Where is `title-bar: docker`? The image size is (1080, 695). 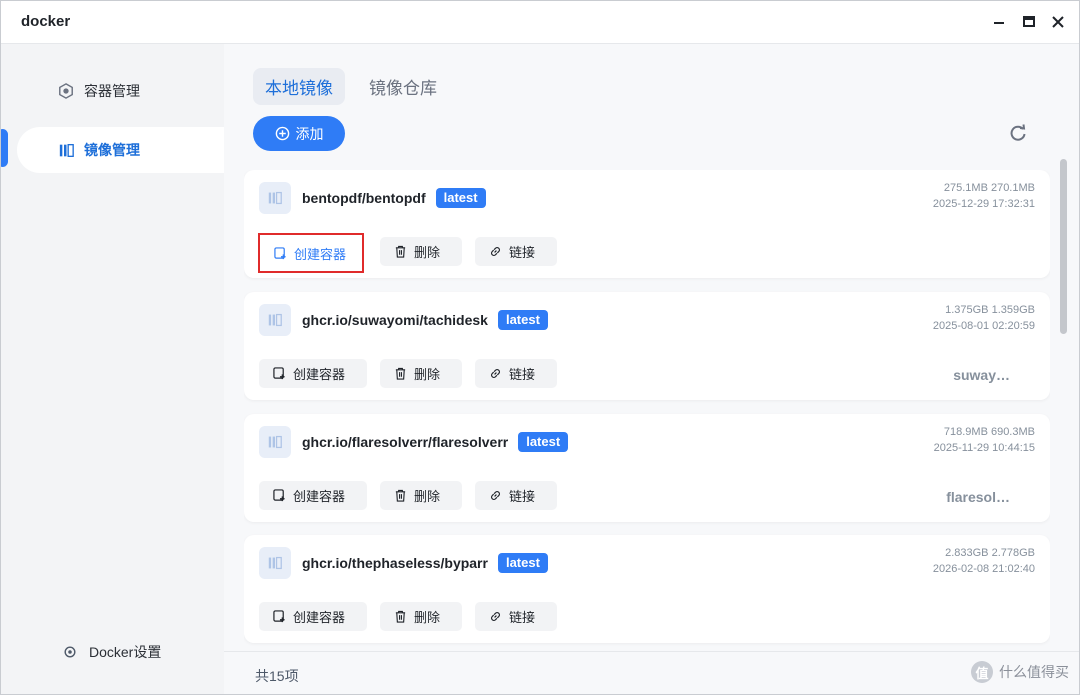 title-bar: docker is located at coordinates (540, 22).